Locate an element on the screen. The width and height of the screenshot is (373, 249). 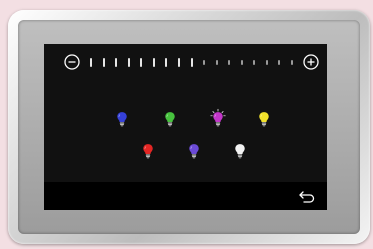
bulb-magenta-button is located at coordinates (218, 118).